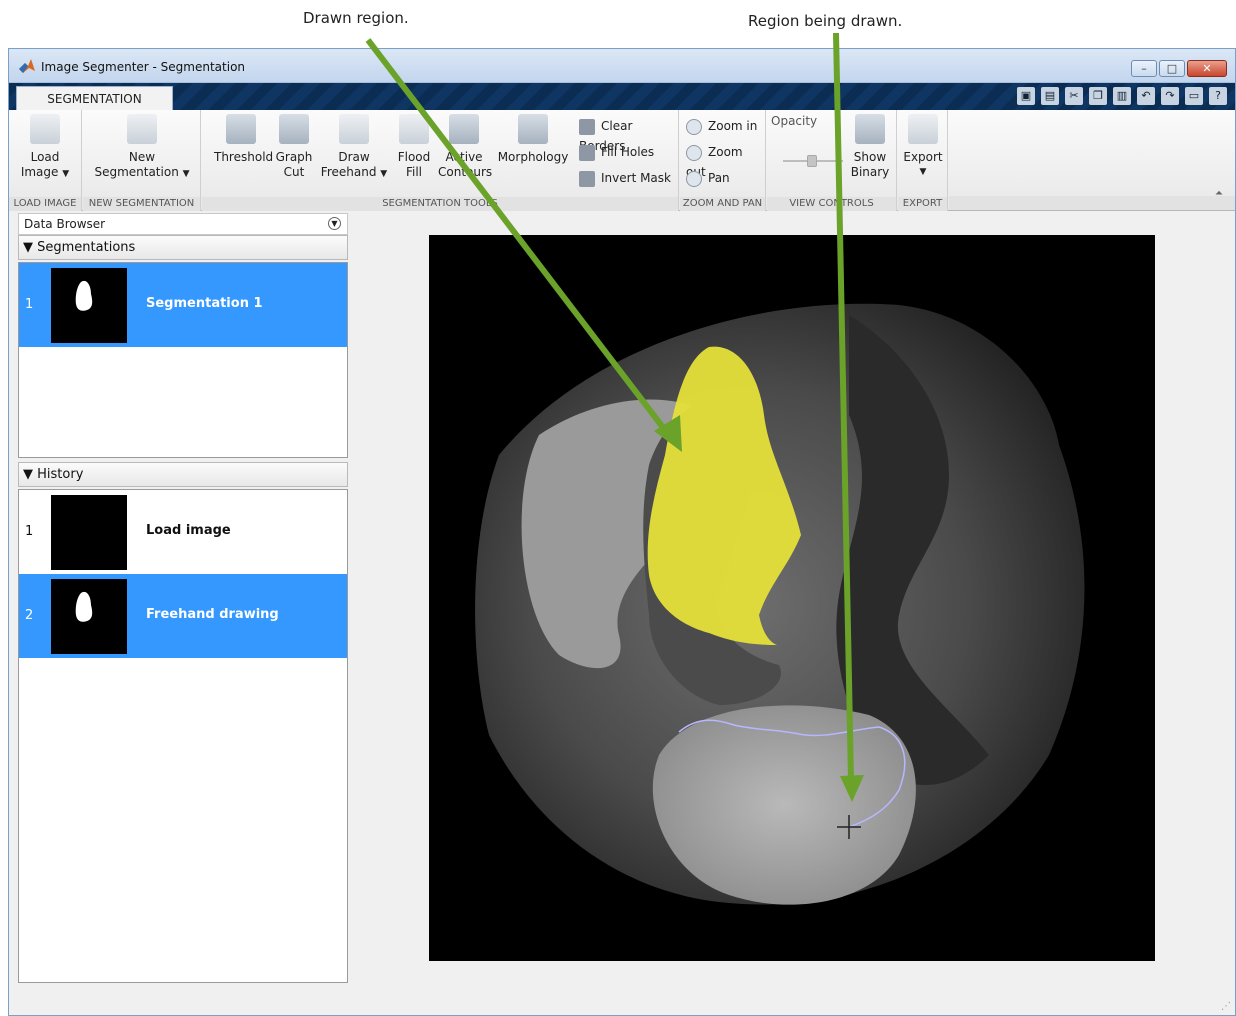  What do you see at coordinates (694, 126) in the screenshot?
I see `zoom-in-icon` at bounding box center [694, 126].